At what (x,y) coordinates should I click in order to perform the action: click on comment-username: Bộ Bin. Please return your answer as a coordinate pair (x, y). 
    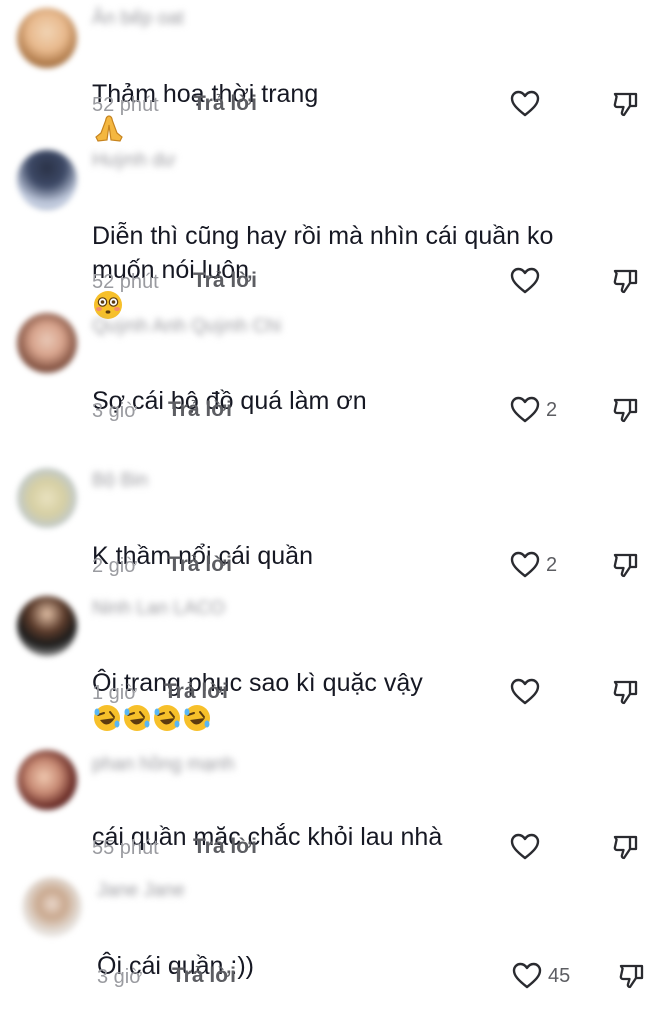
    Looking at the image, I should click on (120, 481).